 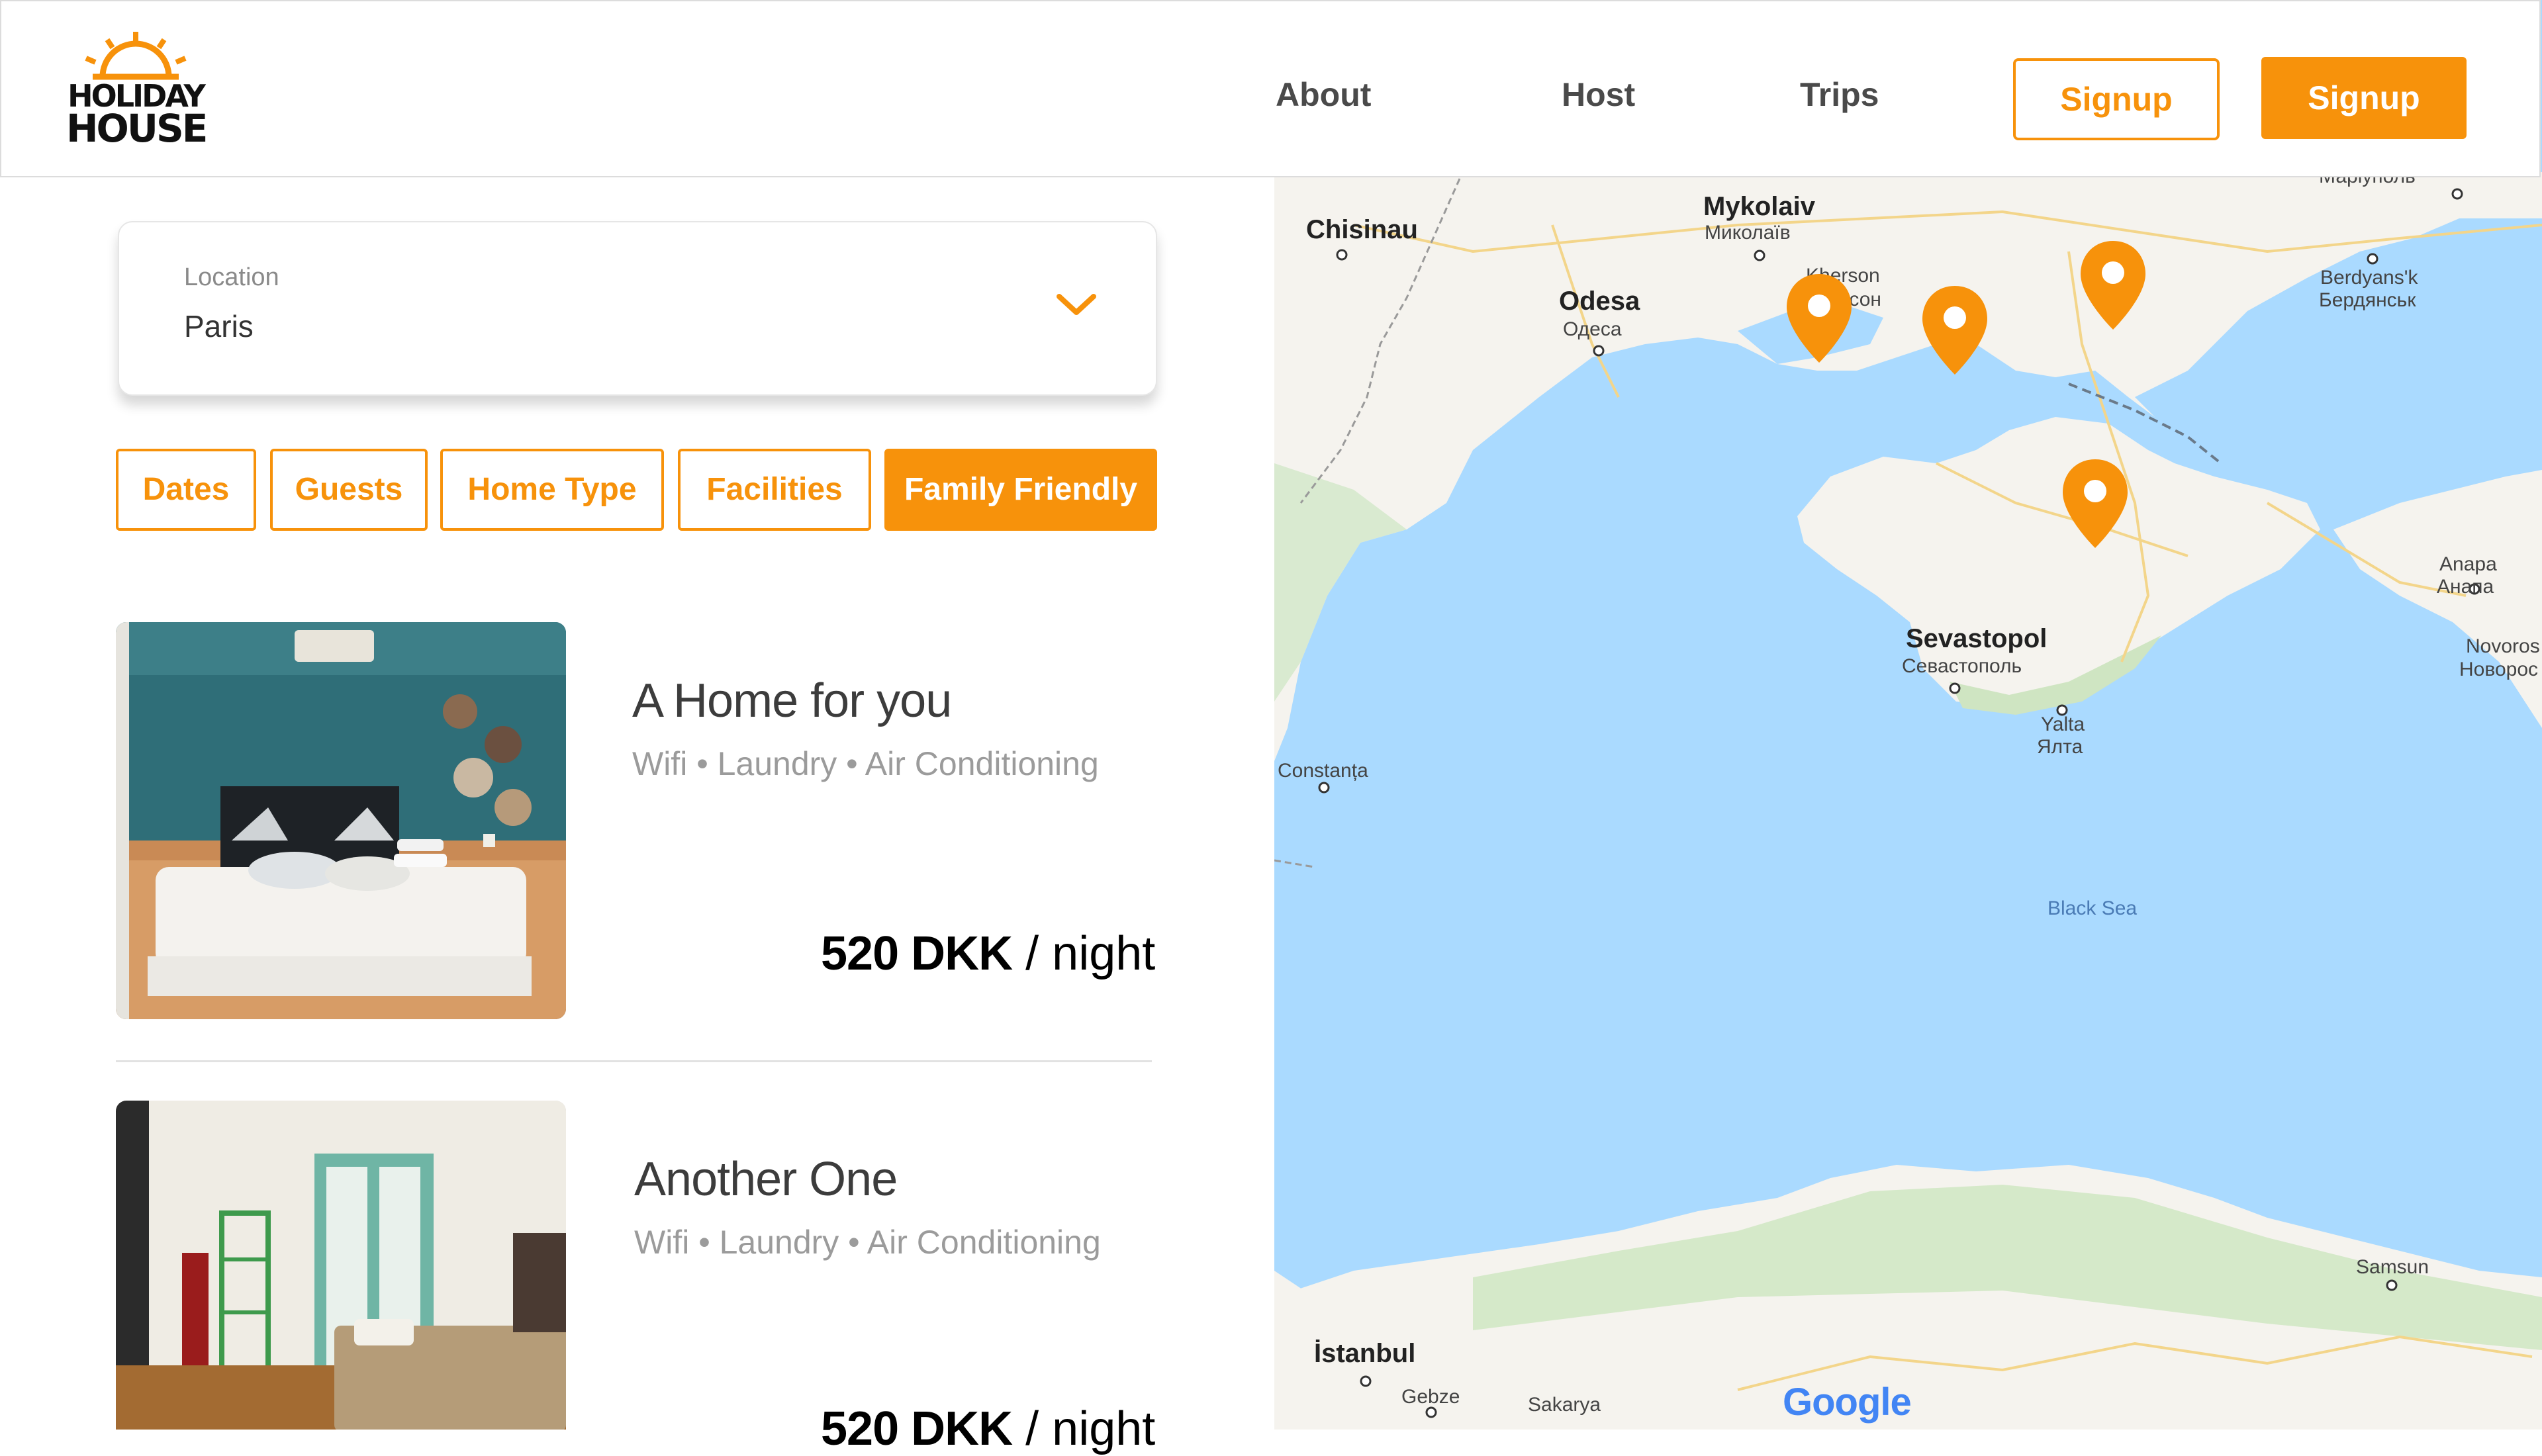 What do you see at coordinates (2060, 747) in the screenshot?
I see `map-label-yalta-cyr: Ялта` at bounding box center [2060, 747].